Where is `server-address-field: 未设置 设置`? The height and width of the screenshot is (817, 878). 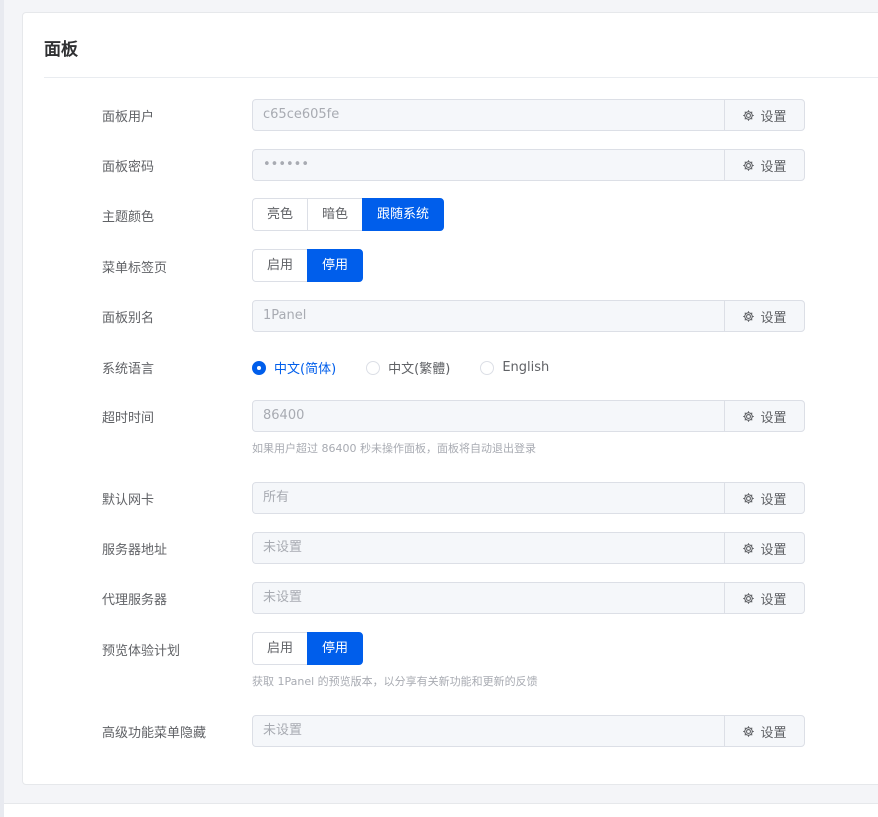
server-address-field: 未设置 设置 is located at coordinates (528, 548).